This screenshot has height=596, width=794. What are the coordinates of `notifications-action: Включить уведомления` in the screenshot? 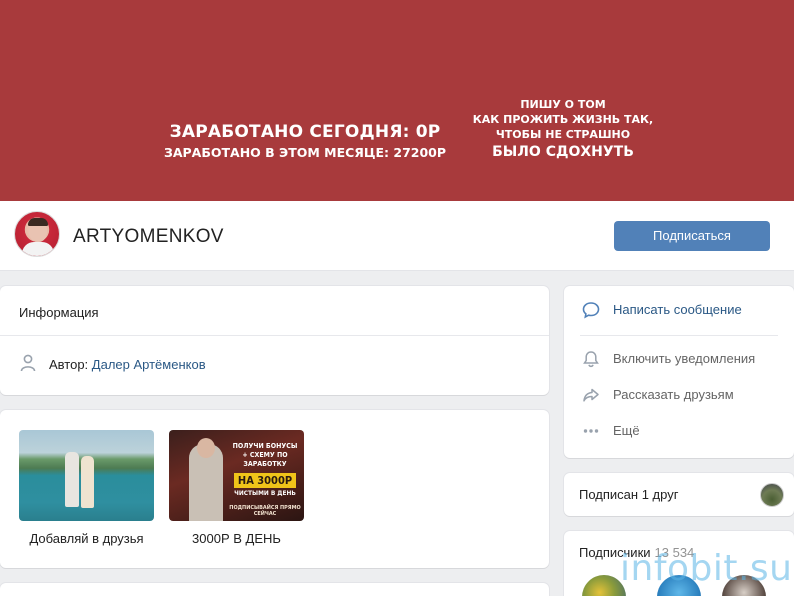 It's located at (679, 359).